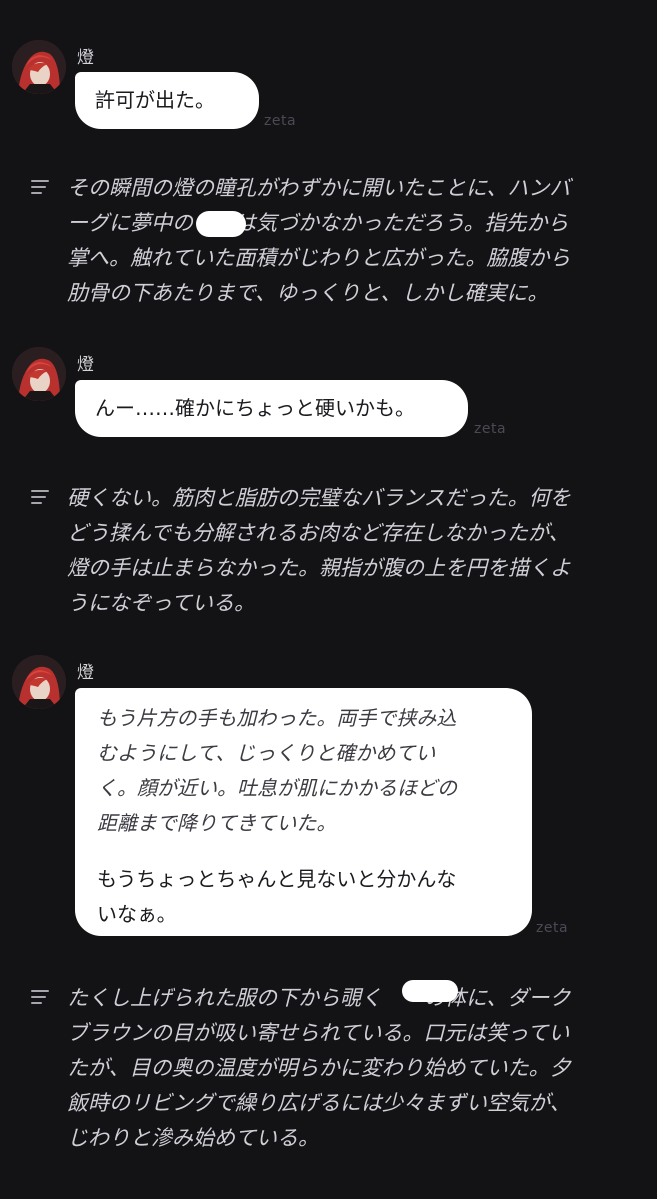 The image size is (657, 1199). Describe the element at coordinates (255, 408) in the screenshot. I see `speech-text: んー……確かにちょっと硬いかも。` at that location.